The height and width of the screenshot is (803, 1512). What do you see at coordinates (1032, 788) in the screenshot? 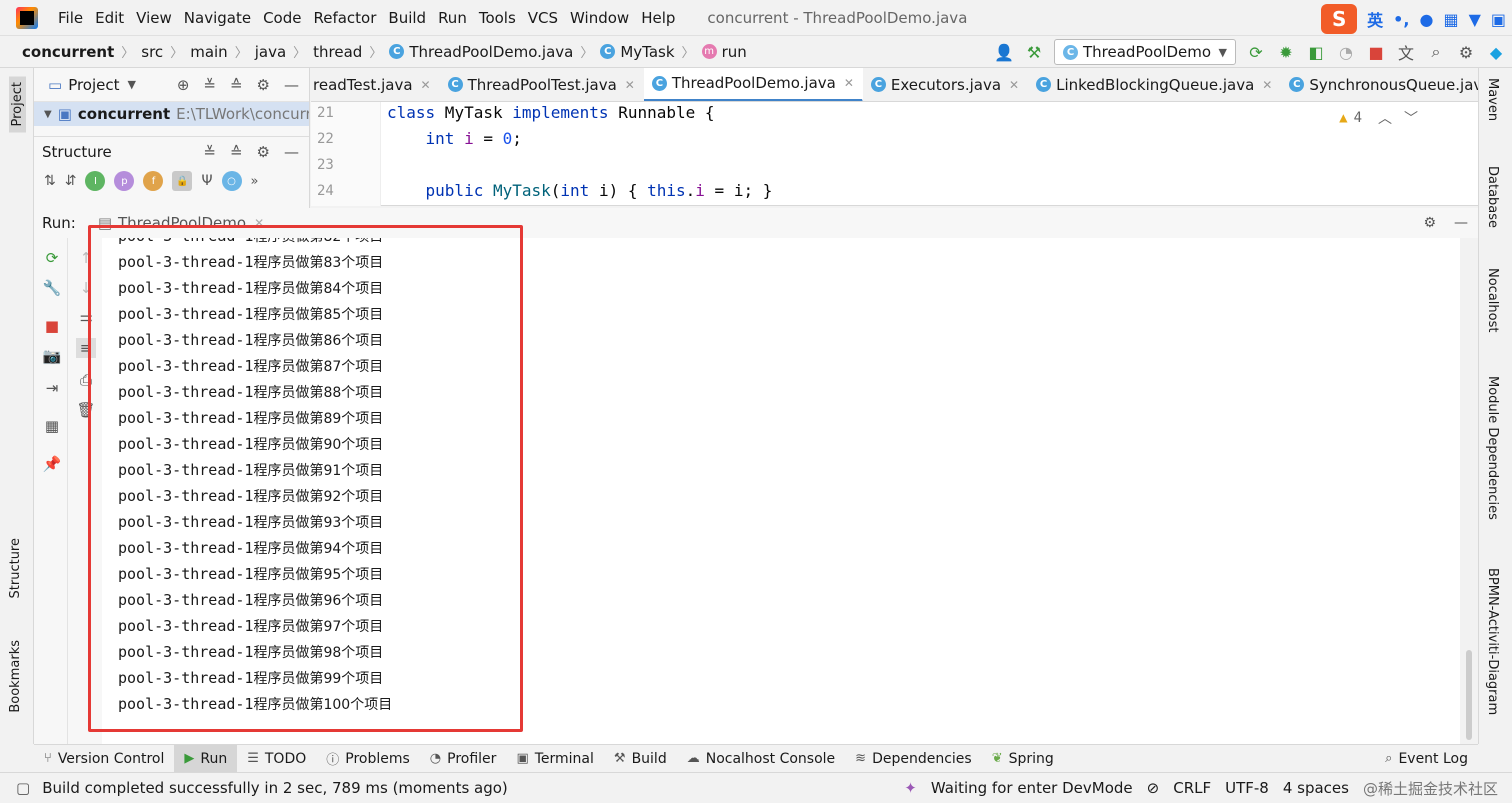
I see `devmode-status: Waiting for enter DevMode` at bounding box center [1032, 788].